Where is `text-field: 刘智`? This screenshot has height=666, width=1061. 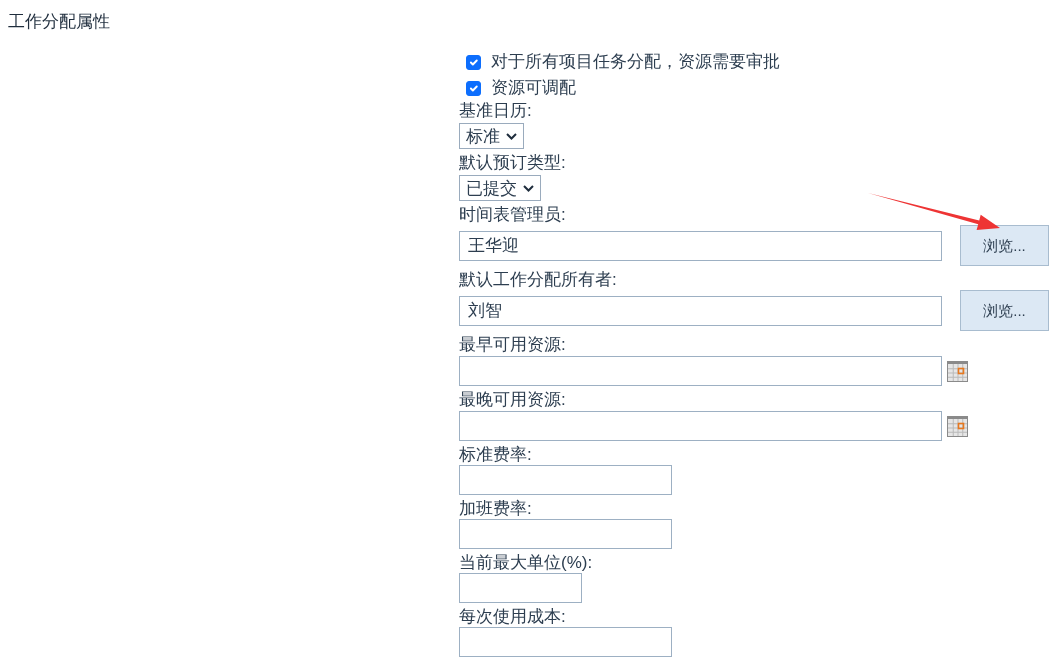 text-field: 刘智 is located at coordinates (700, 310).